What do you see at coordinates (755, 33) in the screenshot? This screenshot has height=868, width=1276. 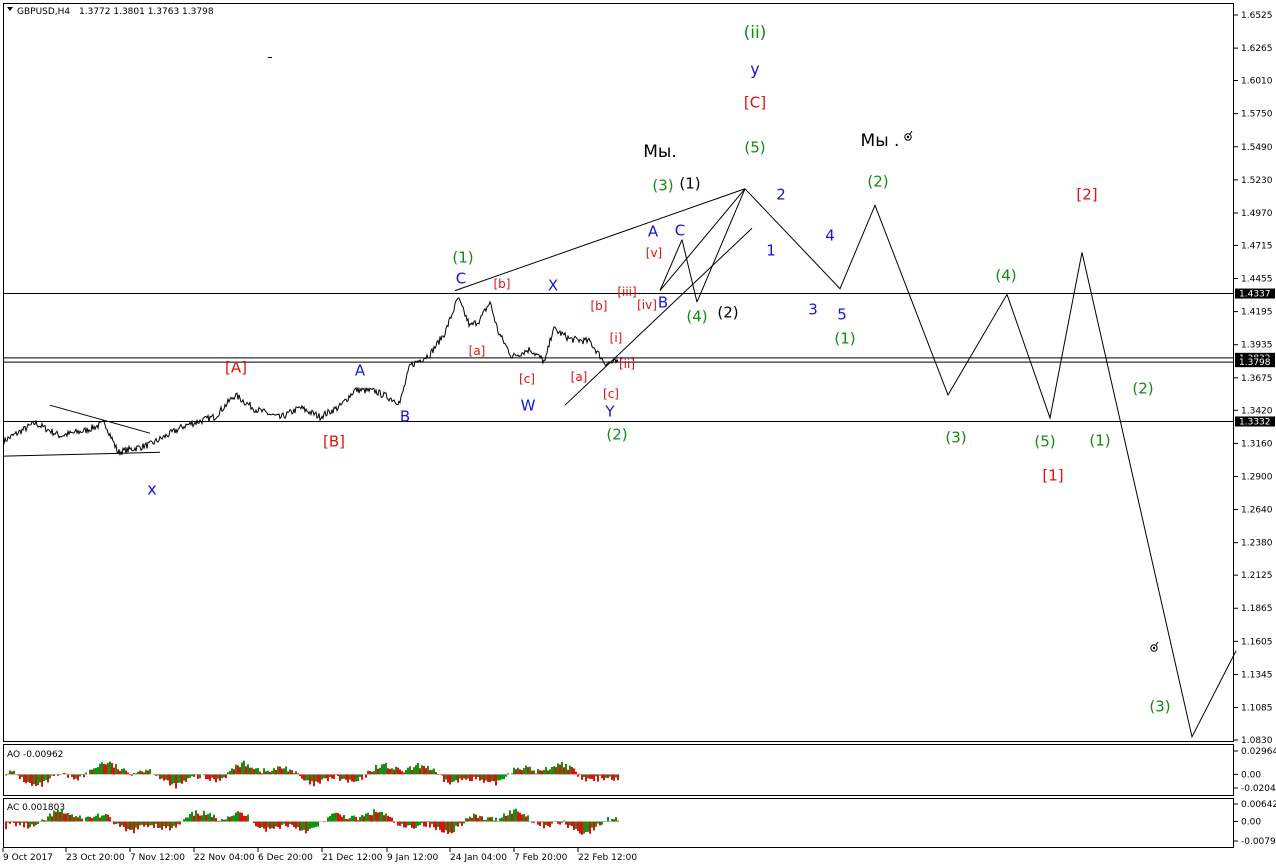 I see `wave-label: (ii)` at bounding box center [755, 33].